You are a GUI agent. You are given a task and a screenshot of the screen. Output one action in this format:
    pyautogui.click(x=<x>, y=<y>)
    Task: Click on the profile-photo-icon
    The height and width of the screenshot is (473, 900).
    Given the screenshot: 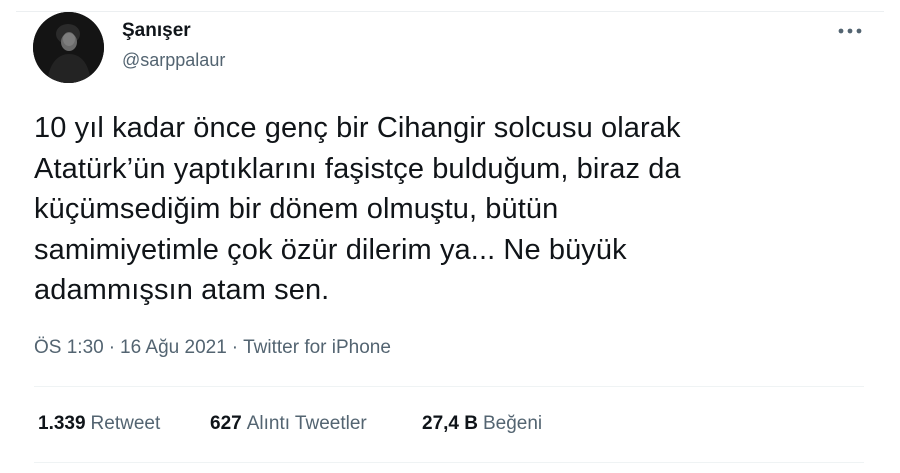 What is the action you would take?
    pyautogui.click(x=68, y=47)
    